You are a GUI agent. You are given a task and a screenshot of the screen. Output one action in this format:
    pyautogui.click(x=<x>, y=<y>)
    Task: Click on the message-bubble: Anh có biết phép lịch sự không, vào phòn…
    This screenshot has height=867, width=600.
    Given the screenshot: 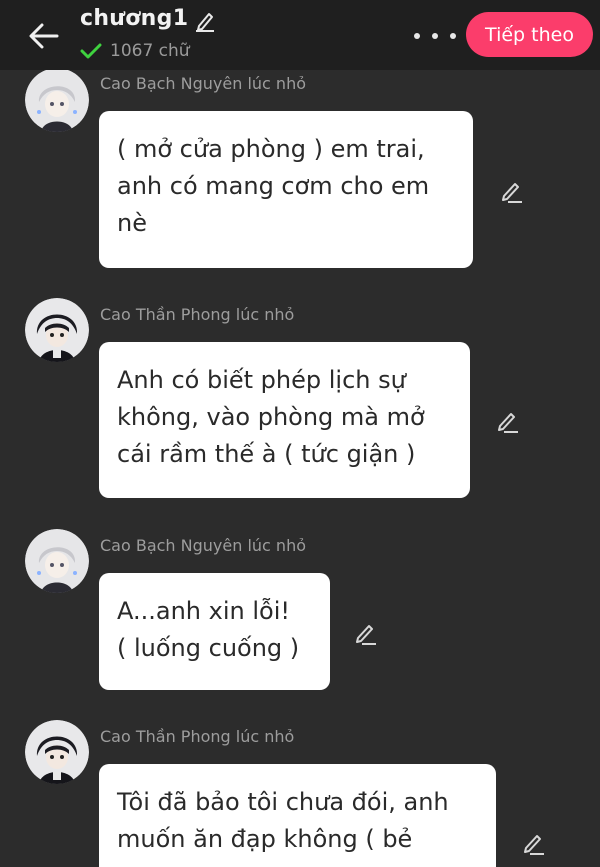 What is the action you would take?
    pyautogui.click(x=284, y=420)
    